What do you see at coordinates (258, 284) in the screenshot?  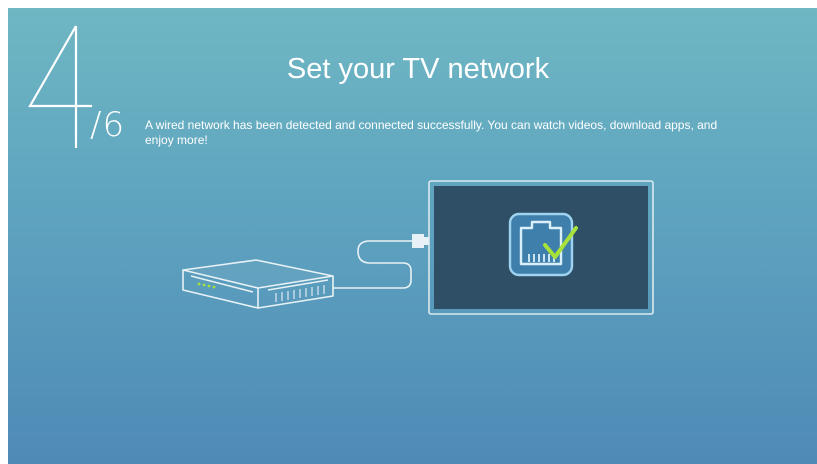 I see `router-icon` at bounding box center [258, 284].